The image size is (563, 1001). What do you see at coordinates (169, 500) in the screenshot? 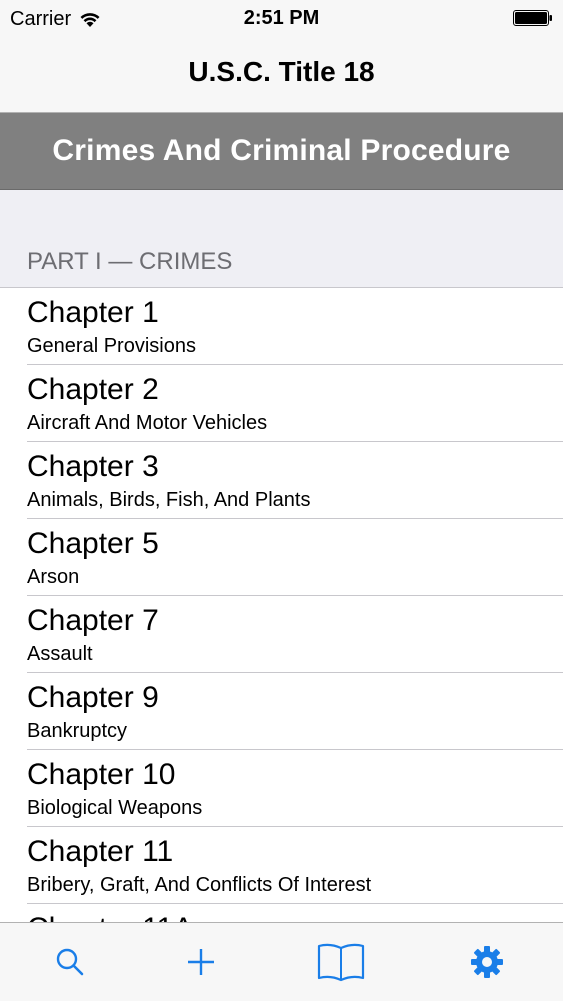
I see `chapter-subtitle: Animals, Birds, Fish, And Plants` at bounding box center [169, 500].